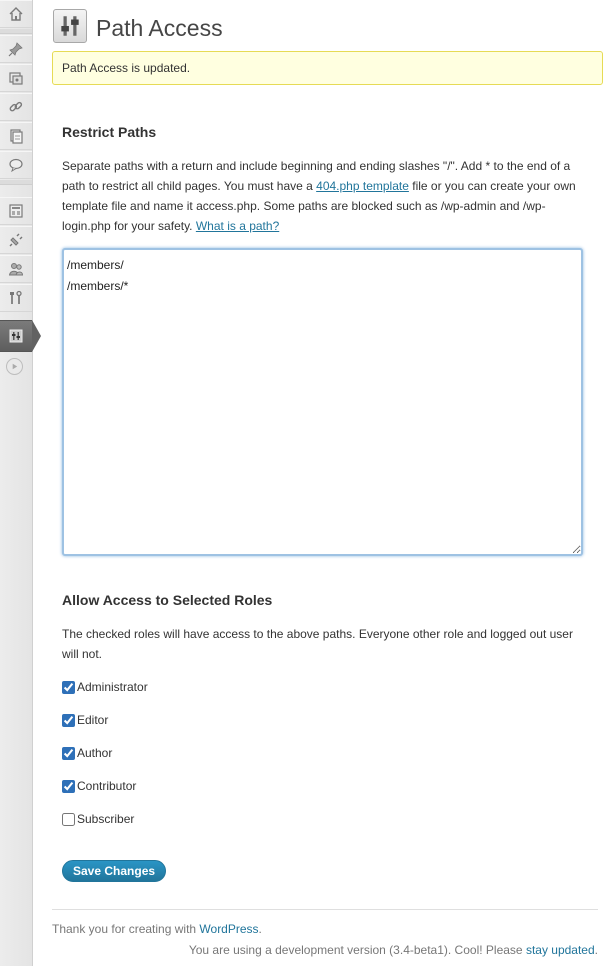 This screenshot has width=616, height=966. I want to click on role-checkbox-subscriber, so click(68, 819).